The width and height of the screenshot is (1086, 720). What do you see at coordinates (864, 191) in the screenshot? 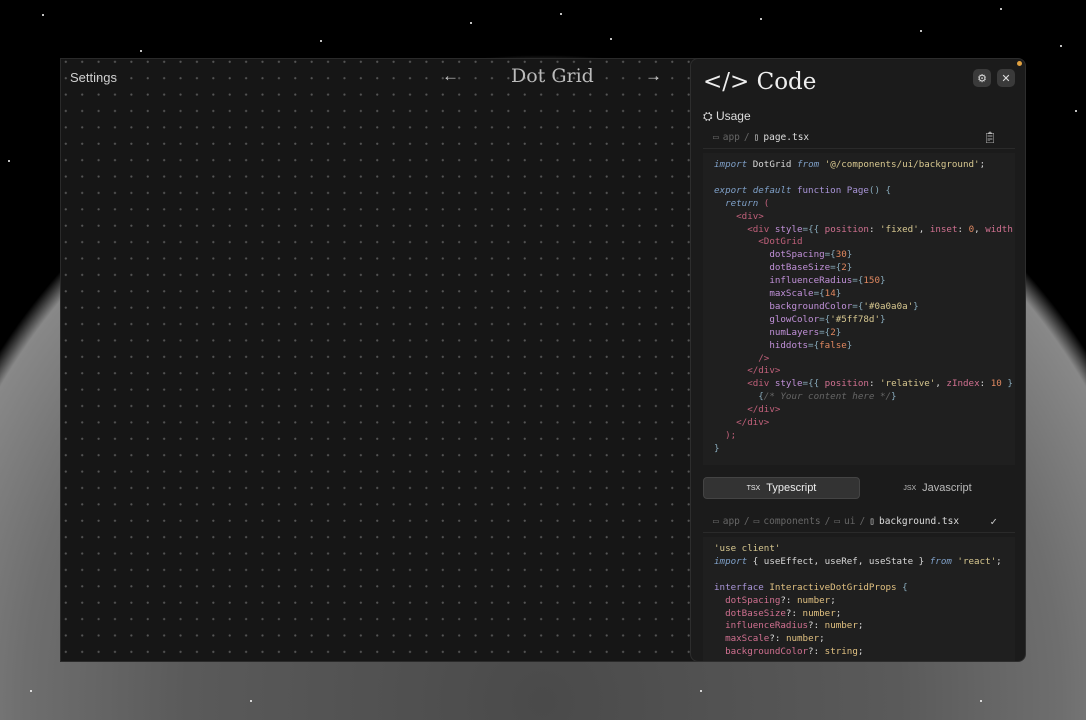
I see `code-line: export default function Page() {` at bounding box center [864, 191].